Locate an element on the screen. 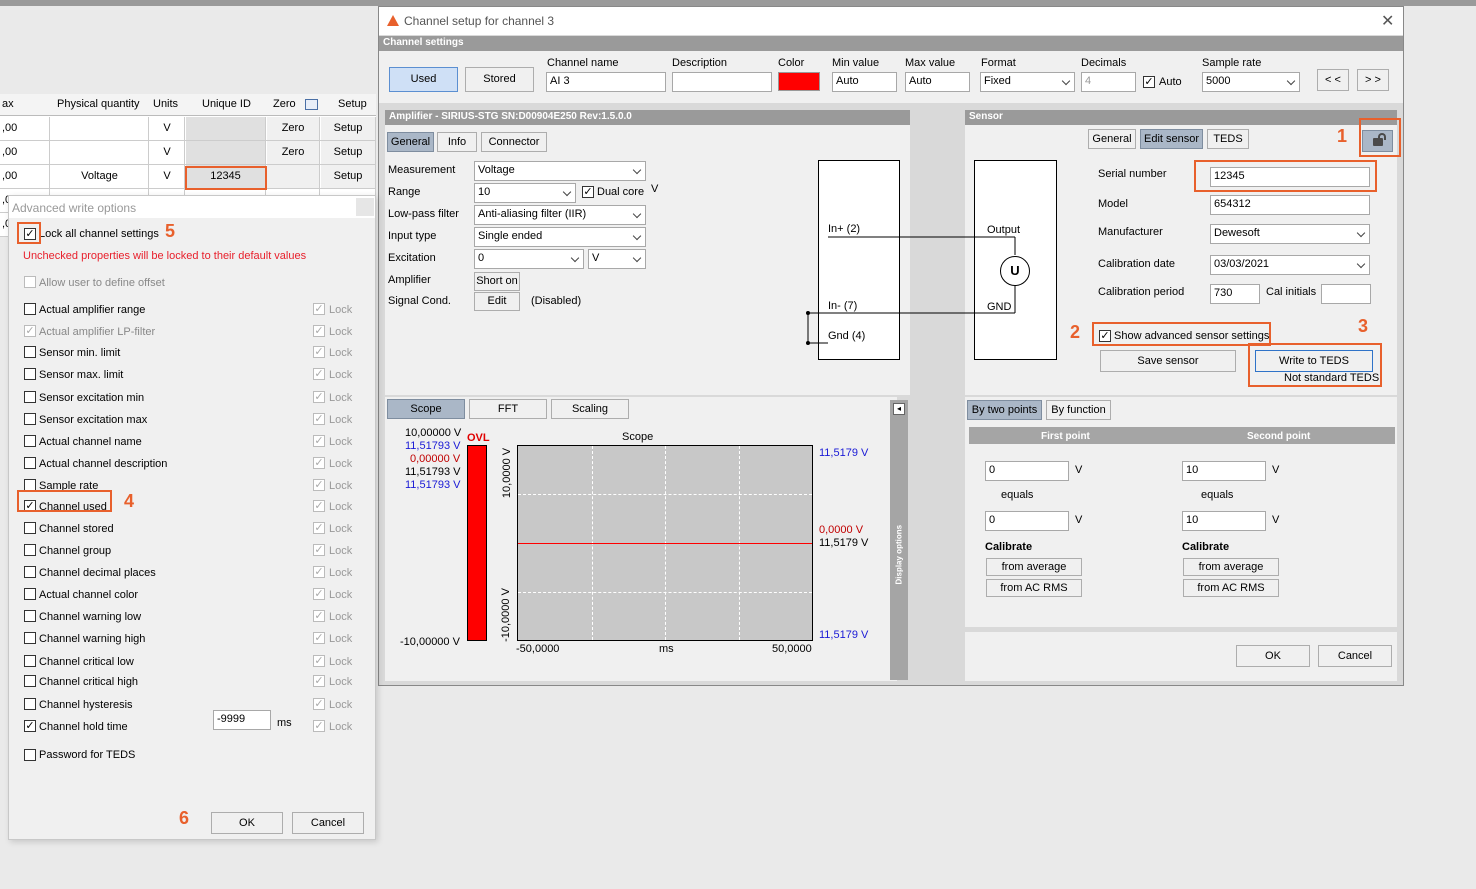  decimals-input: 4 is located at coordinates (1108, 82).